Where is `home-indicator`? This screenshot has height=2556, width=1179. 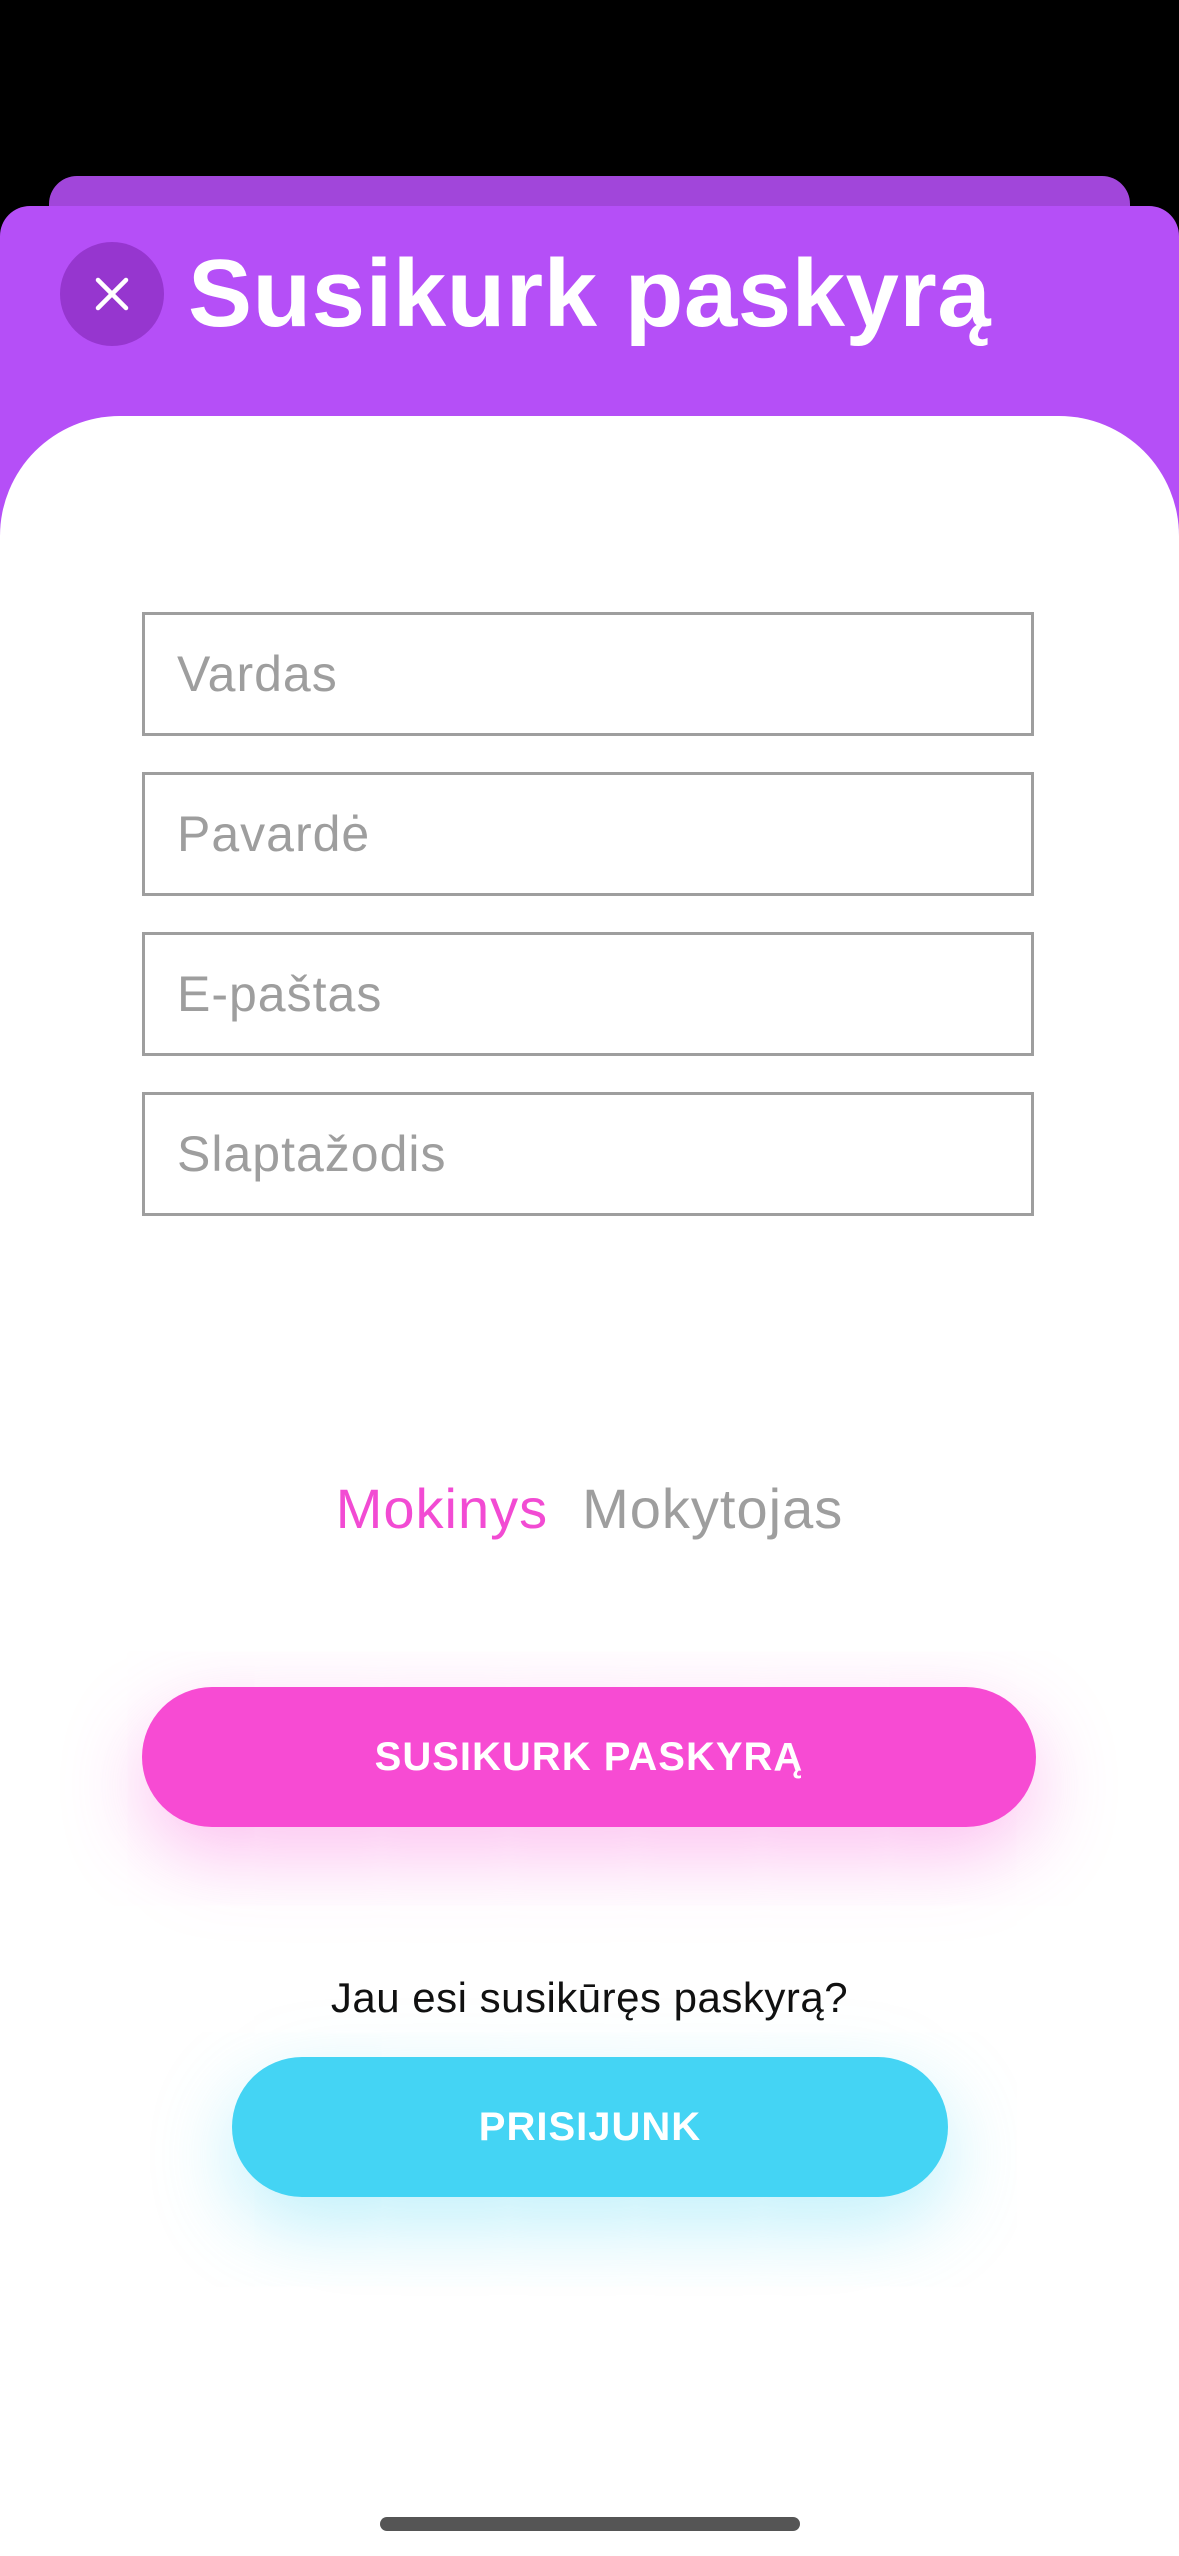
home-indicator is located at coordinates (590, 2524).